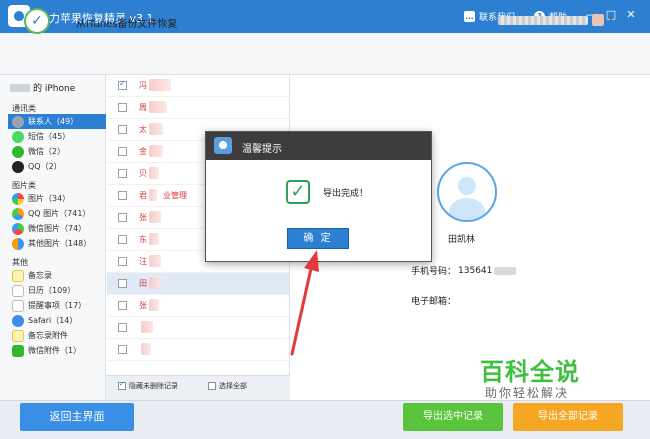  What do you see at coordinates (434, 302) in the screenshot?
I see `email-label: 电子邮箱：` at bounding box center [434, 302].